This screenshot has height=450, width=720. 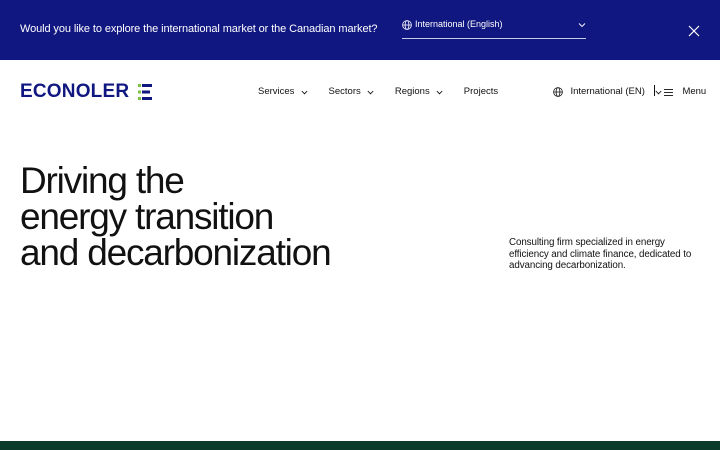 I want to click on econoler-logo: ECONOLER, so click(x=86, y=91).